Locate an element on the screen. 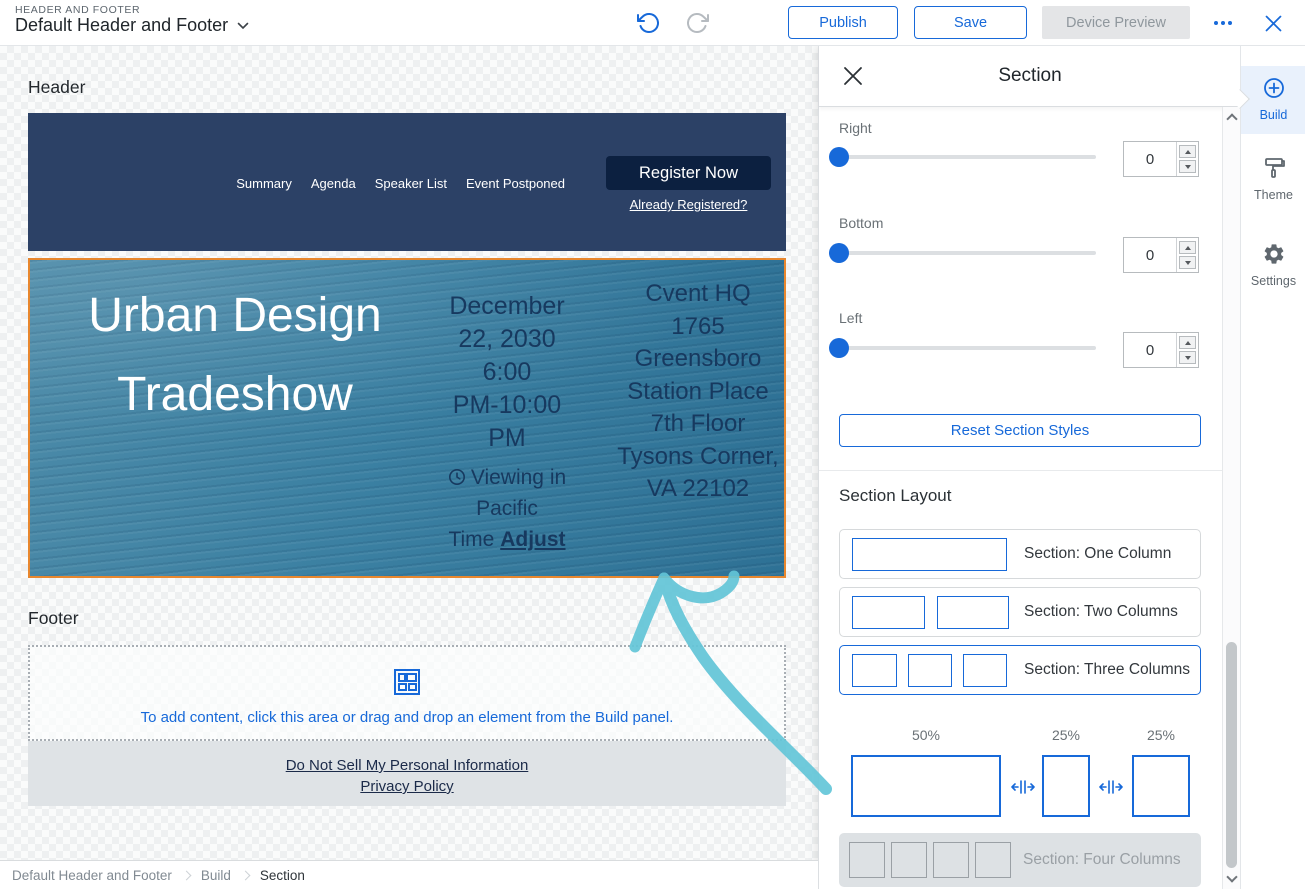  breadcrumb: Default Header and Footer Build Section is located at coordinates (409, 874).